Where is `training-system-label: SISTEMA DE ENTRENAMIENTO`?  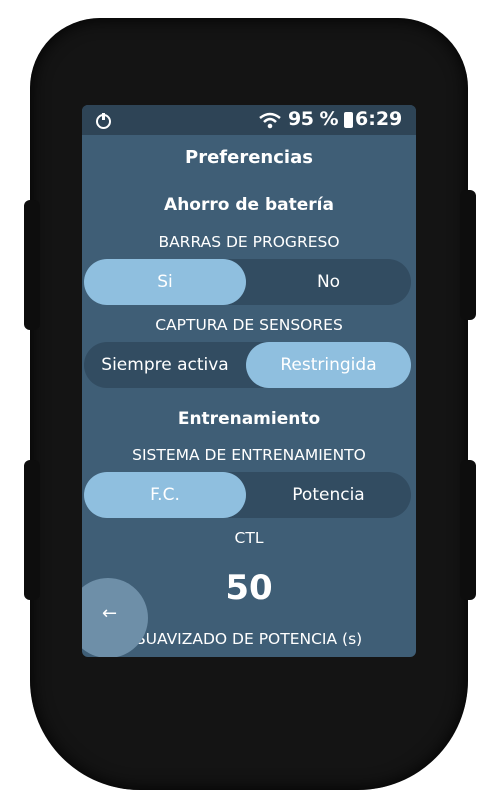
training-system-label: SISTEMA DE ENTRENAMIENTO is located at coordinates (249, 455).